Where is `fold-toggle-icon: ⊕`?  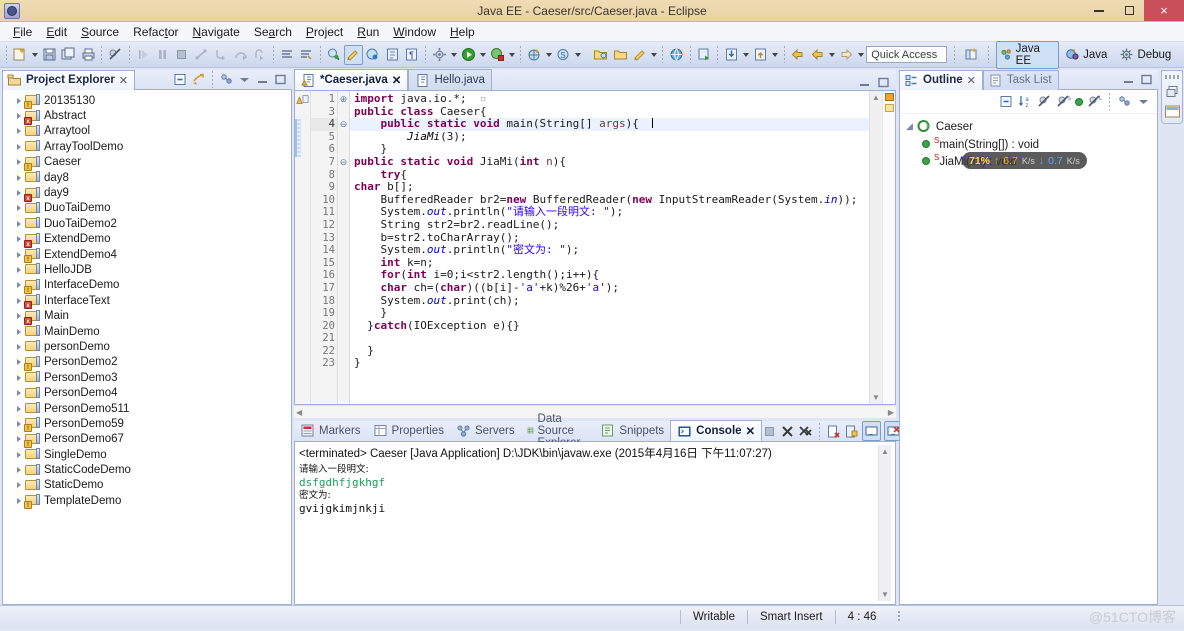
fold-toggle-icon: ⊕ is located at coordinates (343, 99).